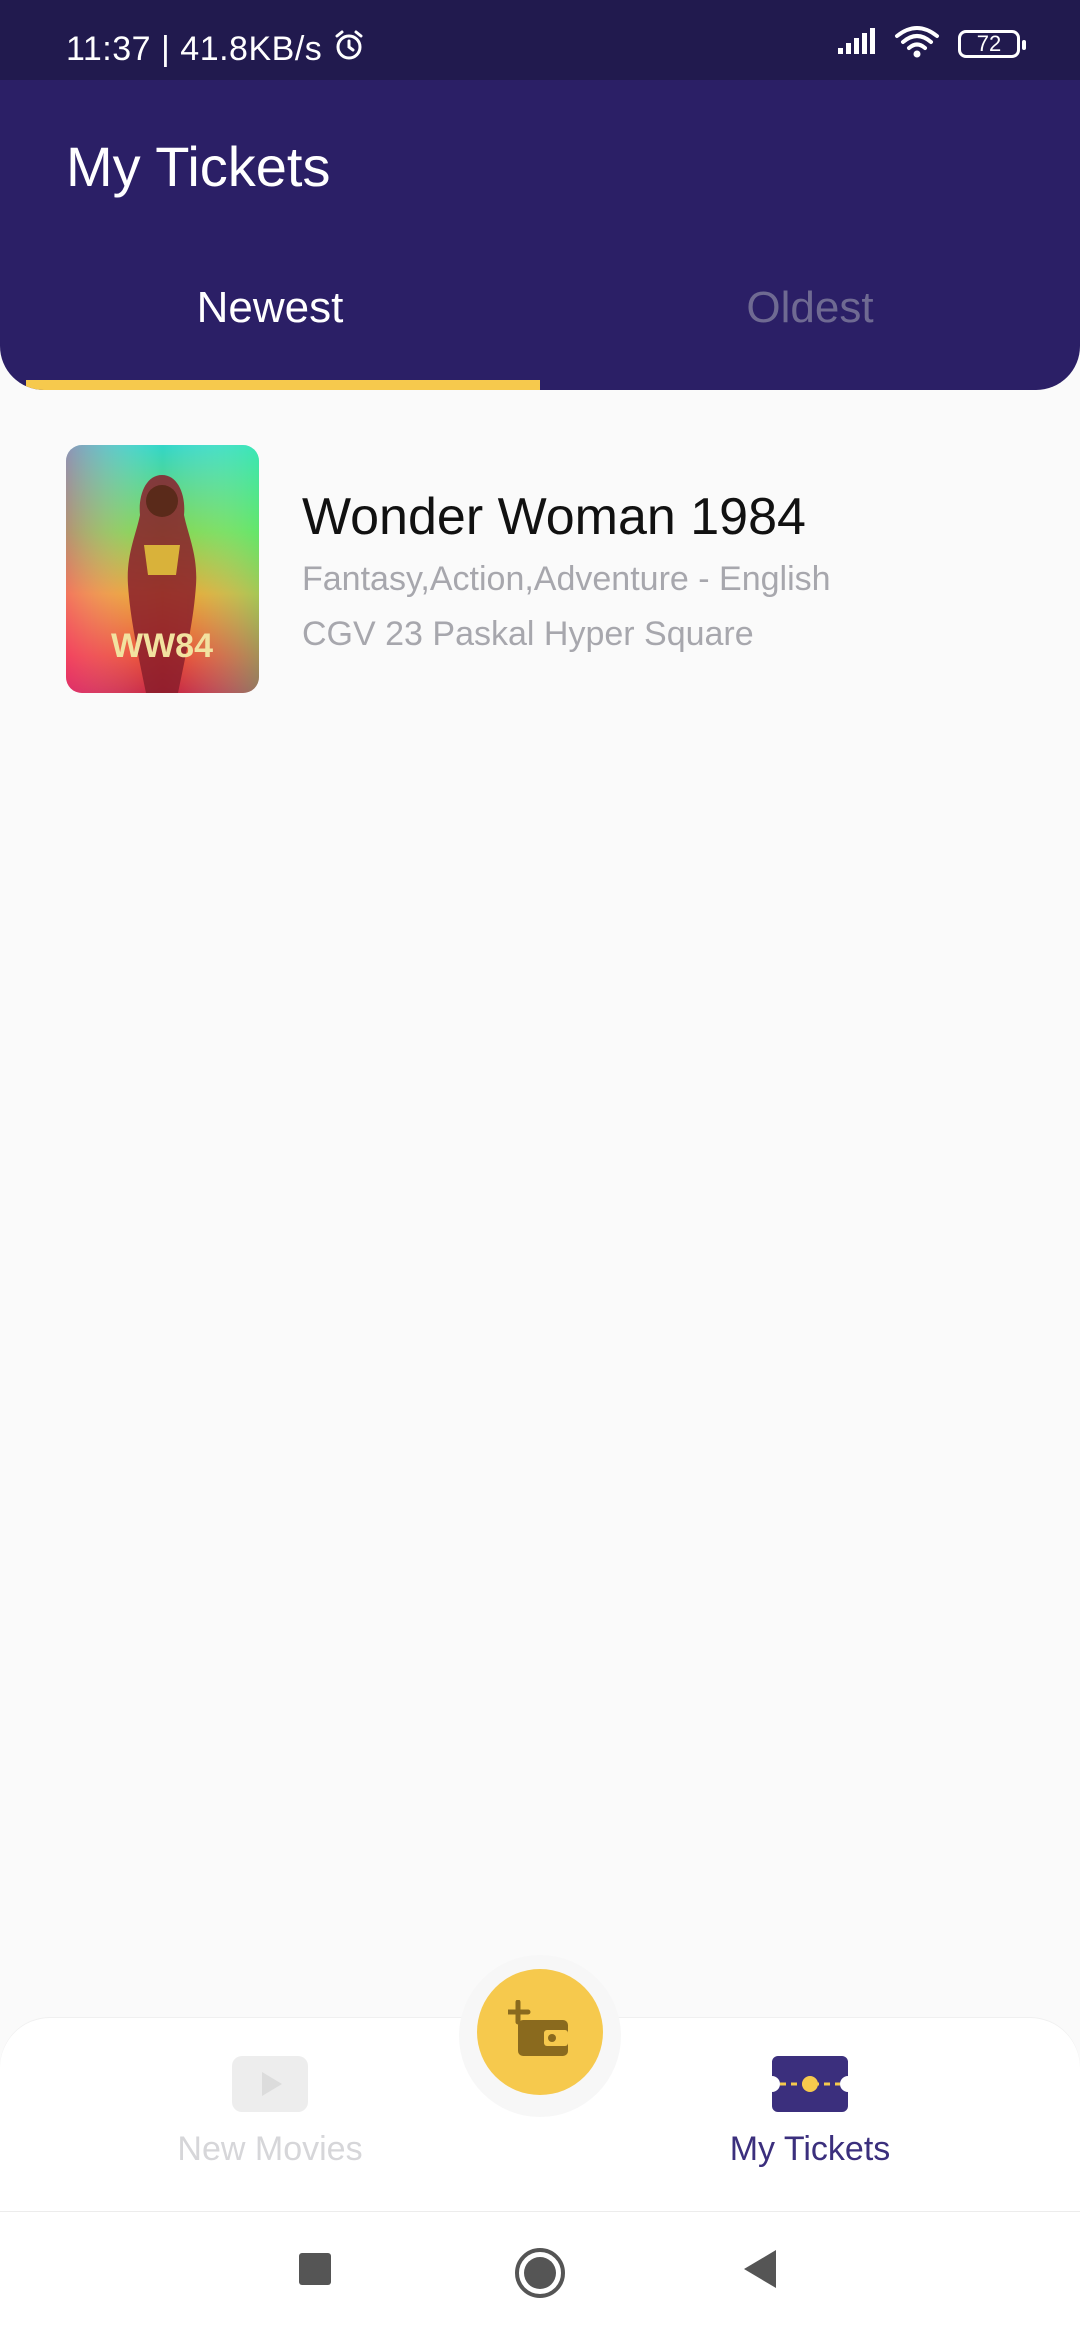 Image resolution: width=1080 pixels, height=2341 pixels. I want to click on wifi-icon, so click(917, 43).